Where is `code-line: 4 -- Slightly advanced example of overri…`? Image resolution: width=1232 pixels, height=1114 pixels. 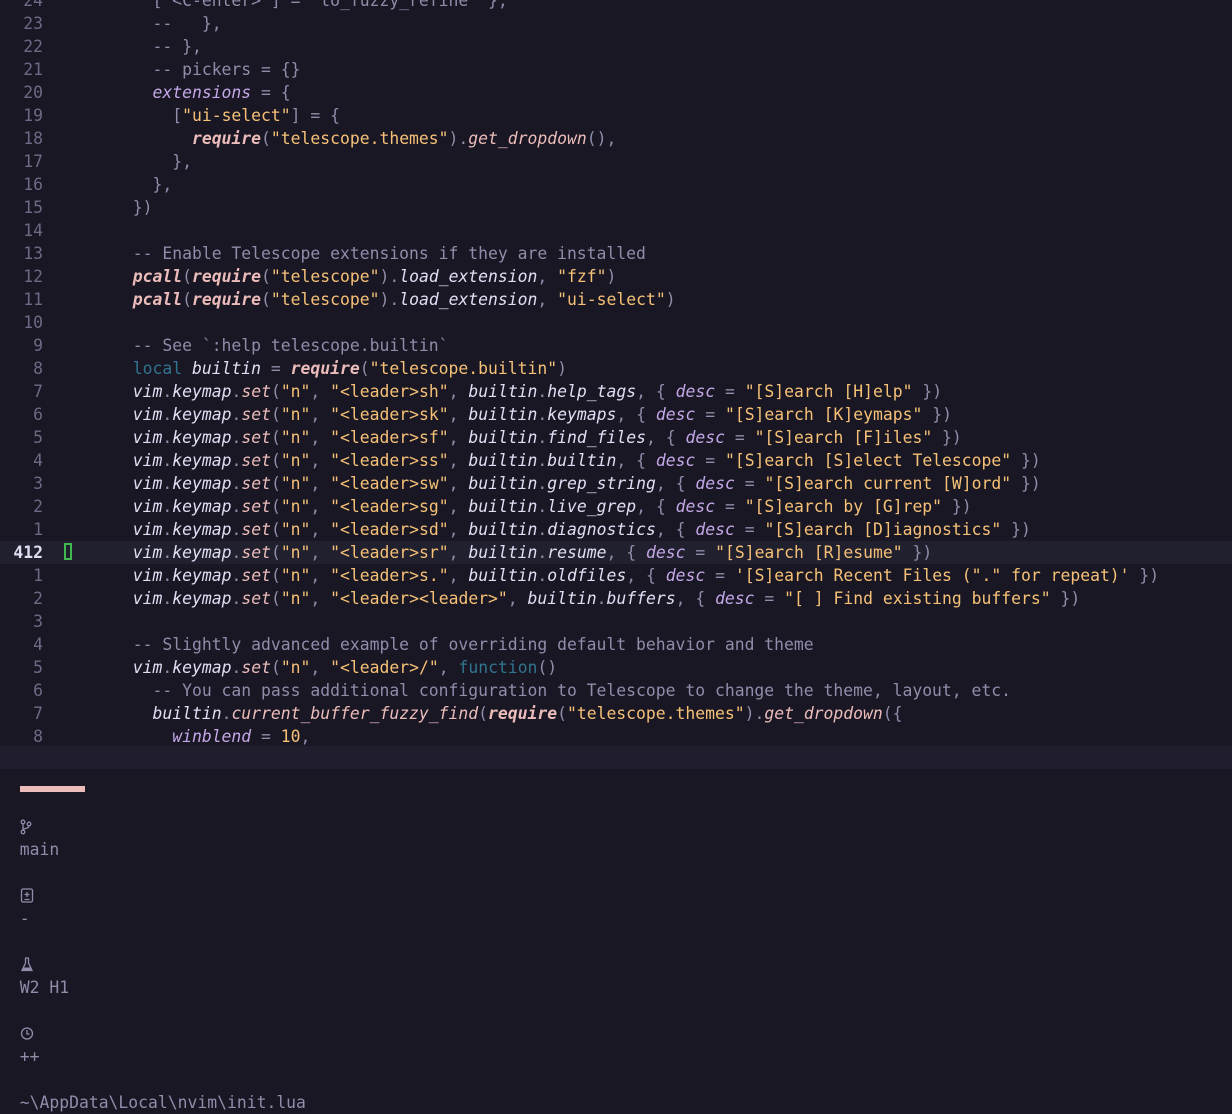 code-line: 4 -- Slightly advanced example of overri… is located at coordinates (616, 644).